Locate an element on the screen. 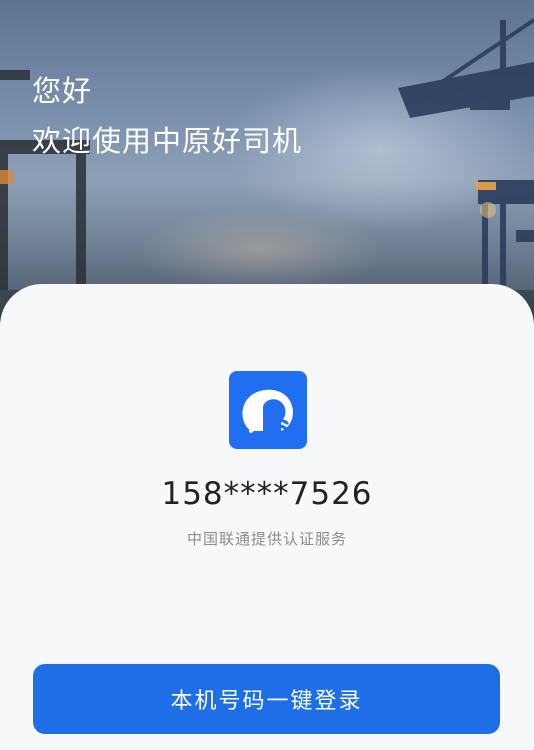 This screenshot has width=534, height=750. one-tap-login-button: 本机号码一键登录 is located at coordinates (266, 699).